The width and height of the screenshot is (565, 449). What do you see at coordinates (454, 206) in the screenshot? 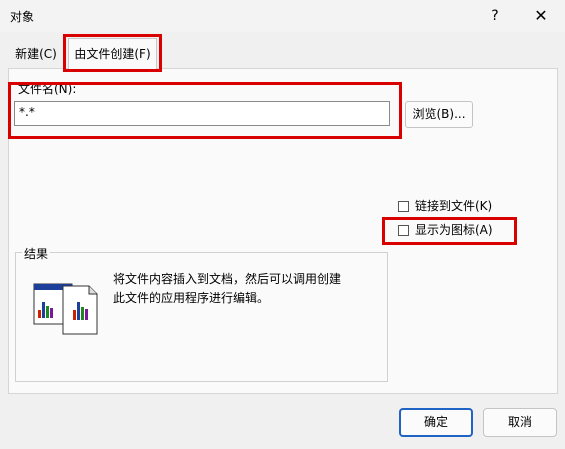
I see `link-to-file-label: 链接到文件(K)` at bounding box center [454, 206].